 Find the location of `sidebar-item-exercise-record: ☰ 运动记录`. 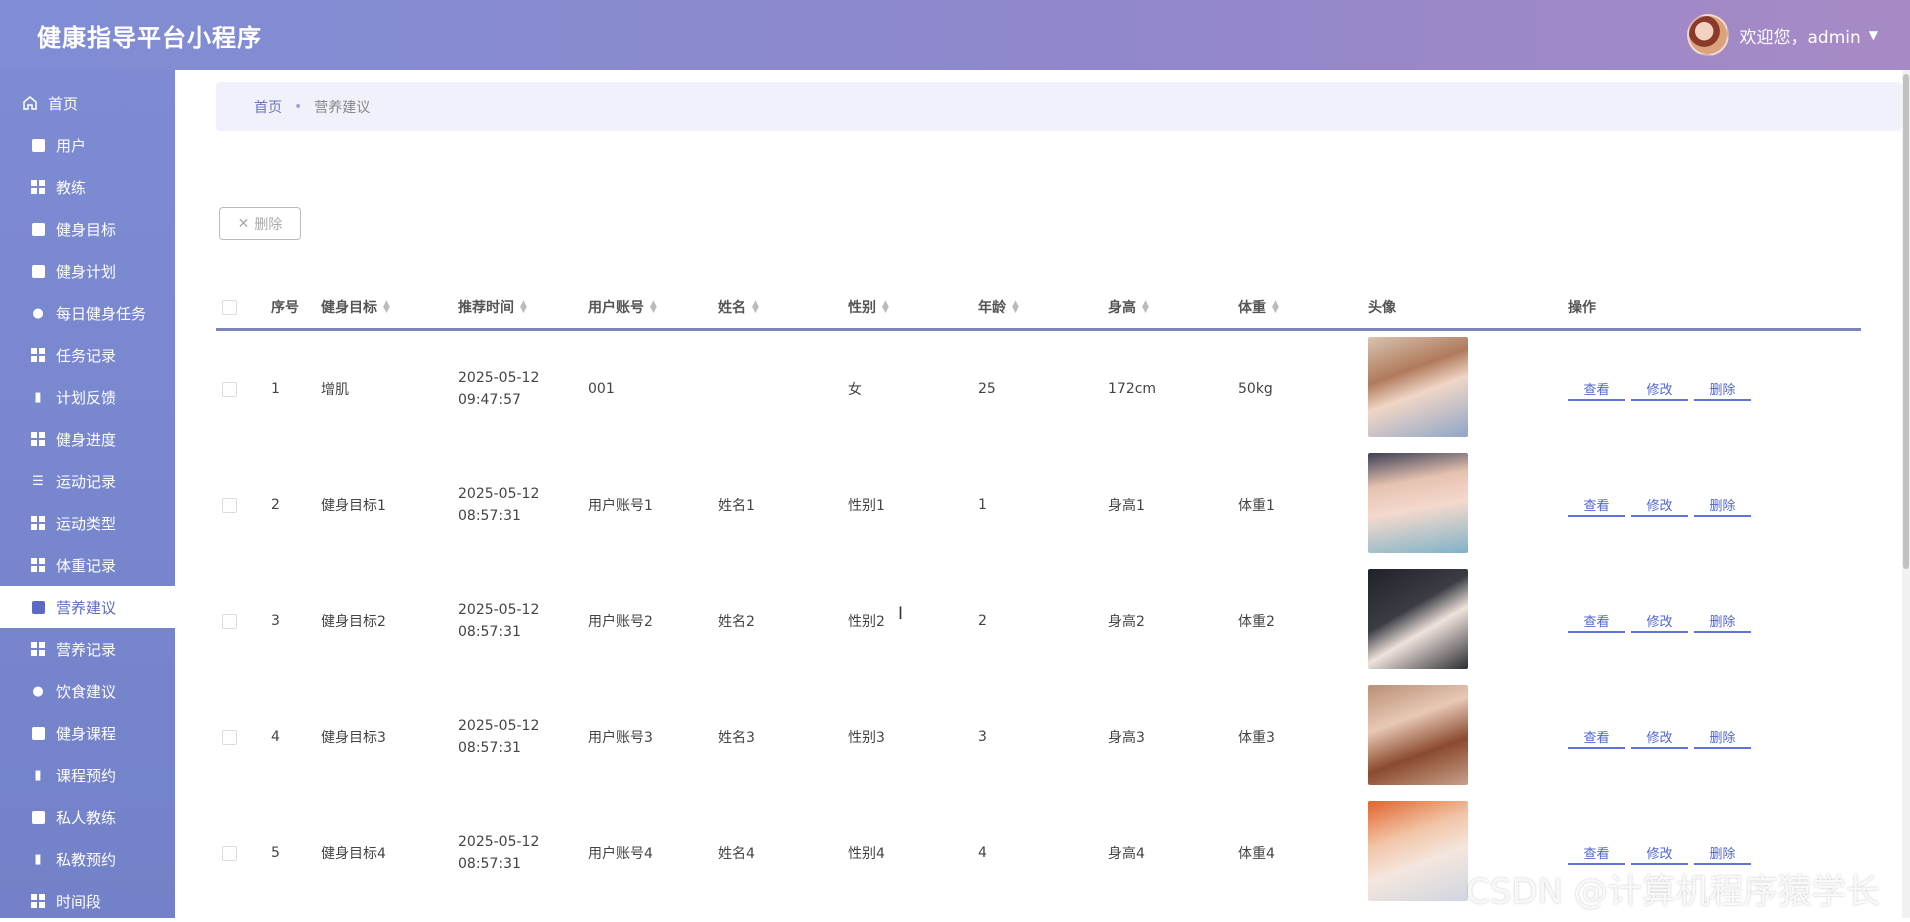

sidebar-item-exercise-record: ☰ 运动记录 is located at coordinates (87, 481).